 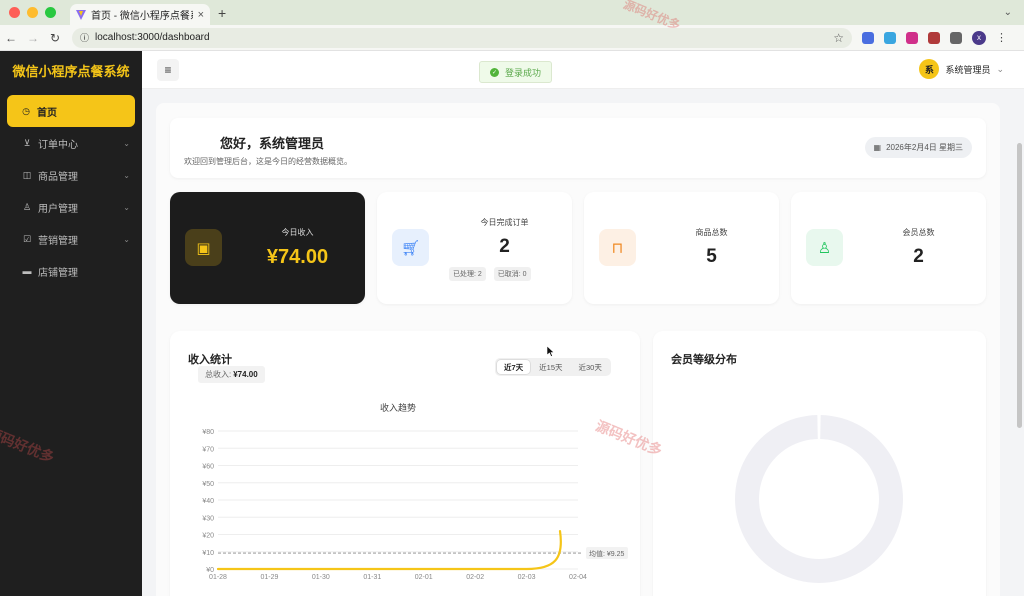 What do you see at coordinates (71, 71) in the screenshot?
I see `brand-title: 微信小程序点餐系统` at bounding box center [71, 71].